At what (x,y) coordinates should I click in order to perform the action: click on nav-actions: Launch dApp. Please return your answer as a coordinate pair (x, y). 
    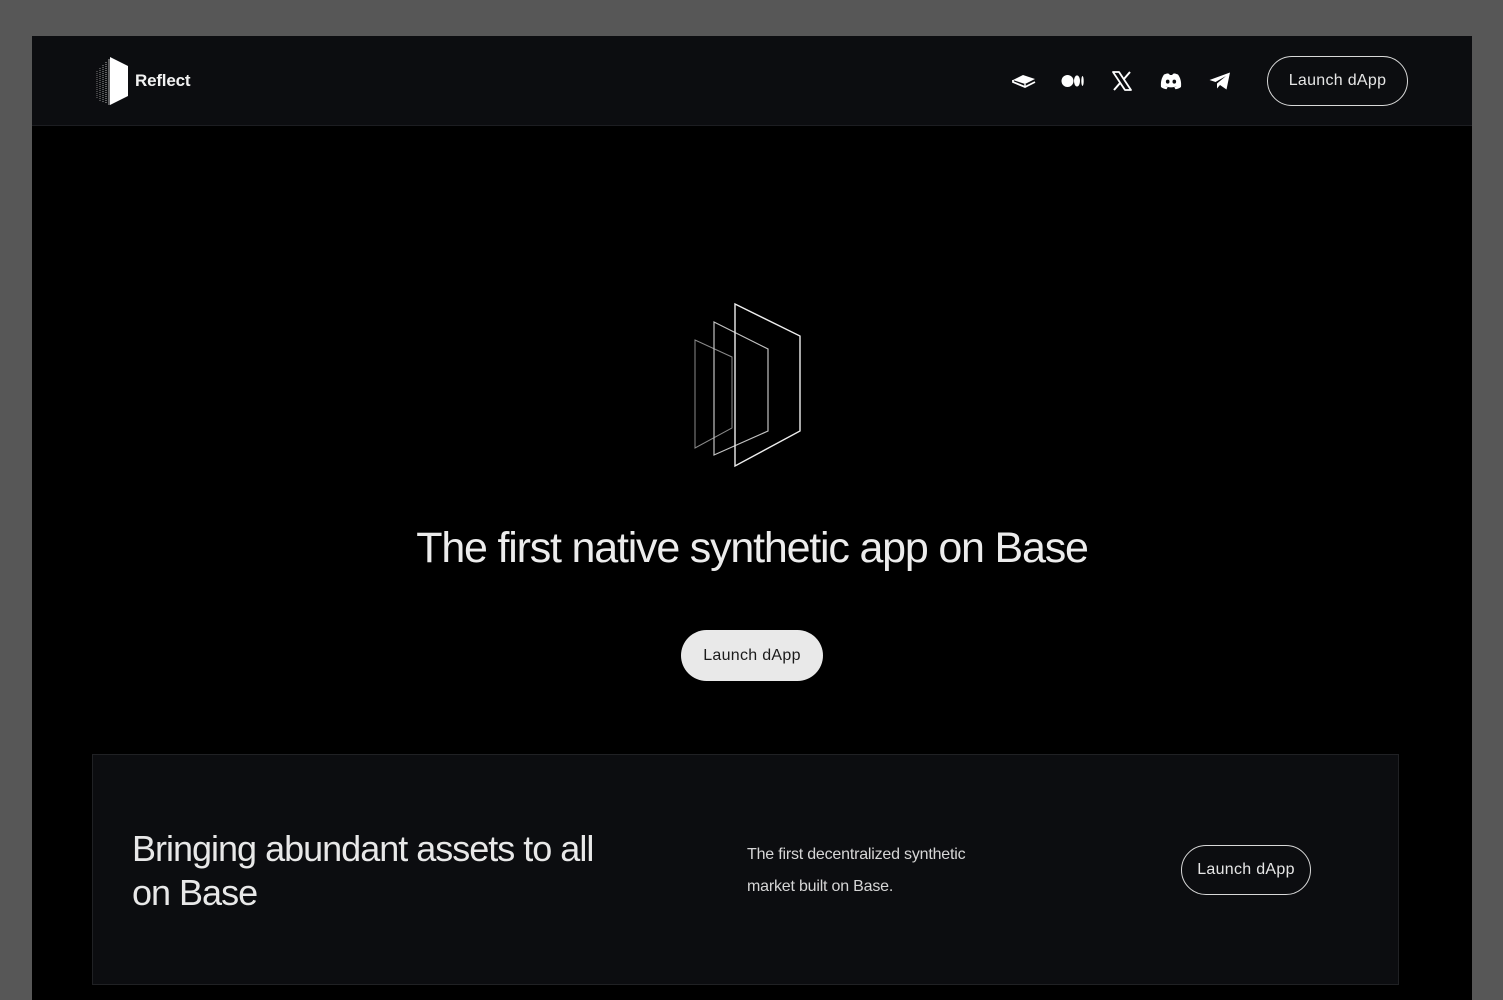
    Looking at the image, I should click on (1209, 81).